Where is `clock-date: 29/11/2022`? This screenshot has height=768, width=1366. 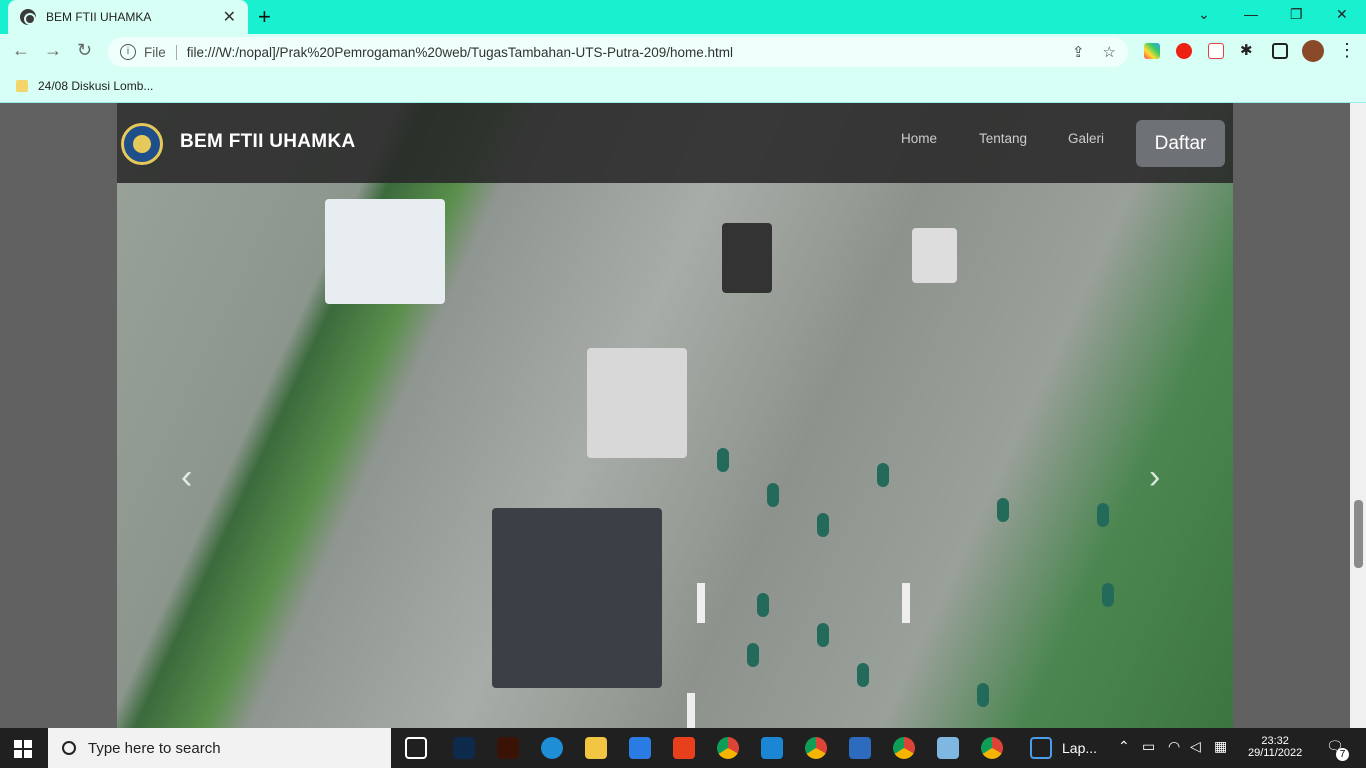 clock-date: 29/11/2022 is located at coordinates (1275, 753).